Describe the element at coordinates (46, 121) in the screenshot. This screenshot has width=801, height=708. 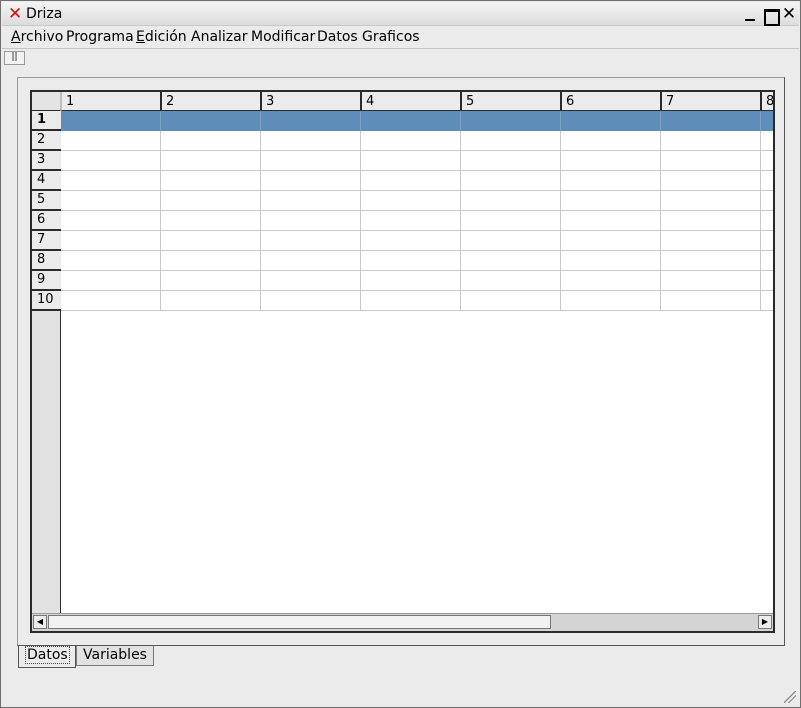
I see `row-header: 1` at that location.